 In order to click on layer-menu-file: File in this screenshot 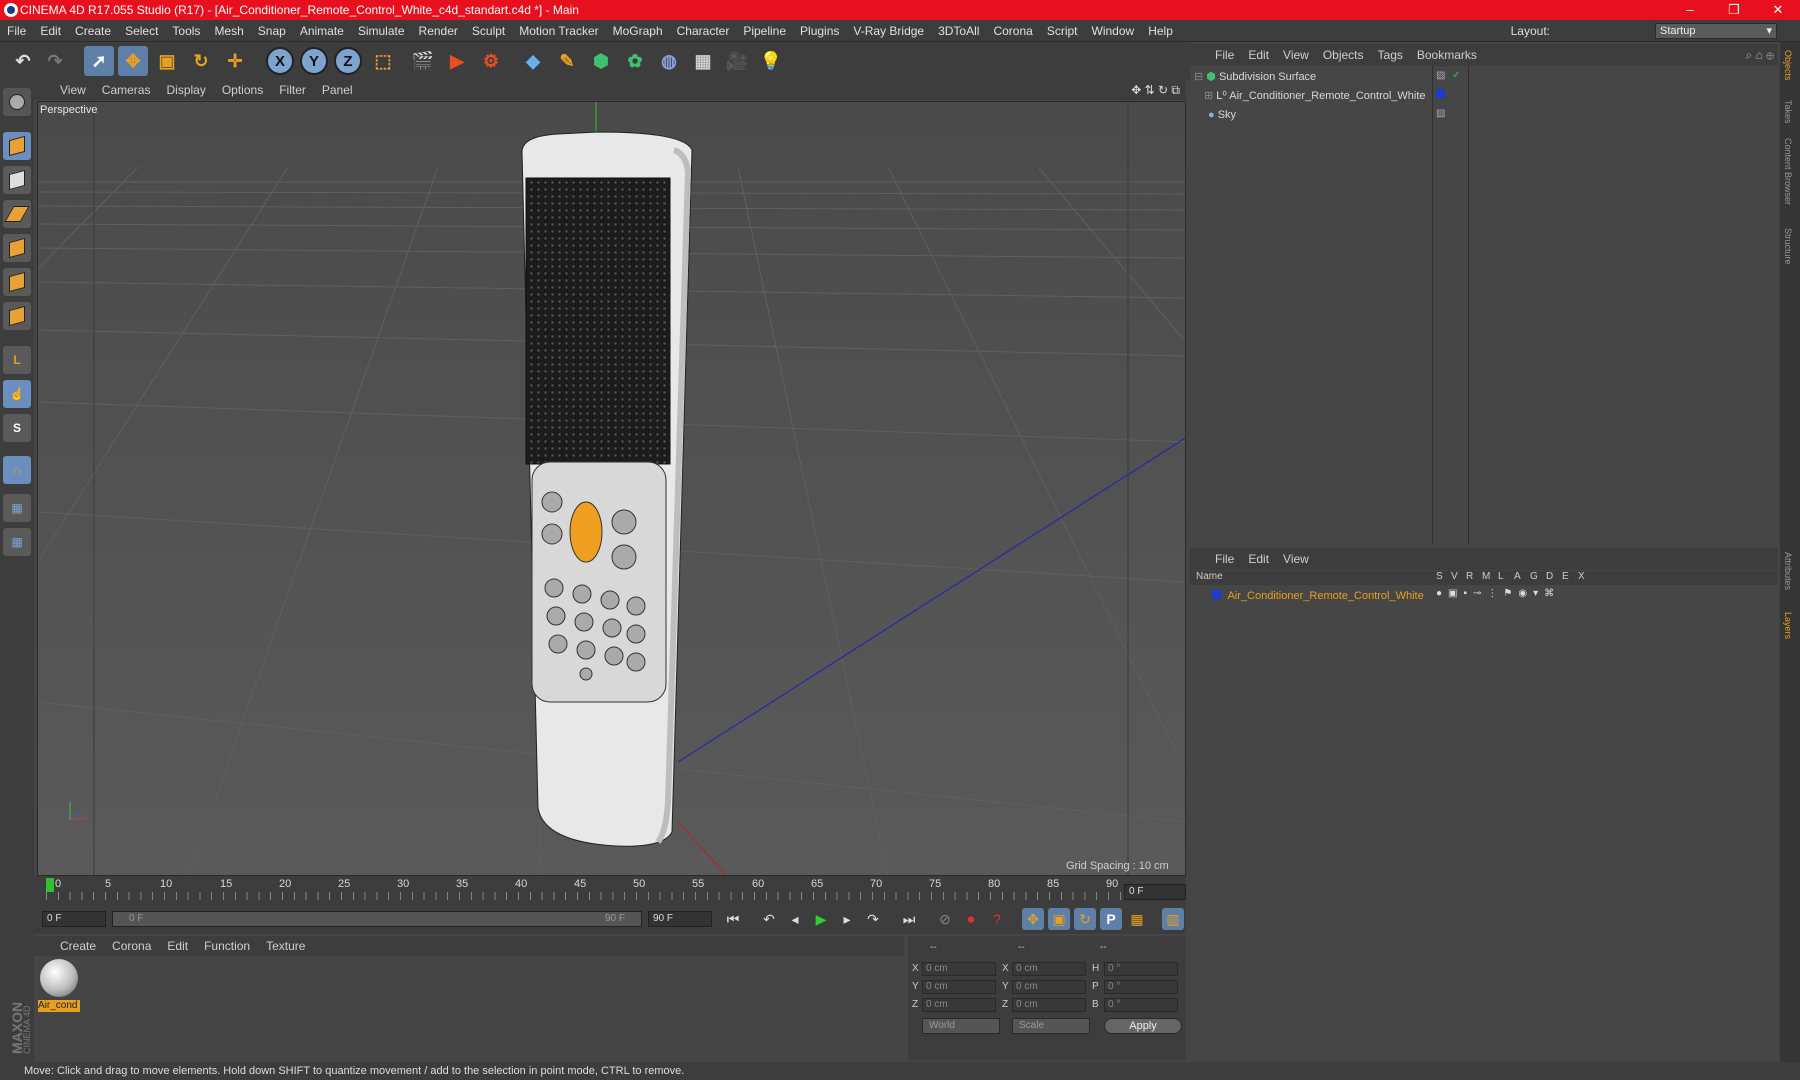, I will do `click(1224, 559)`.